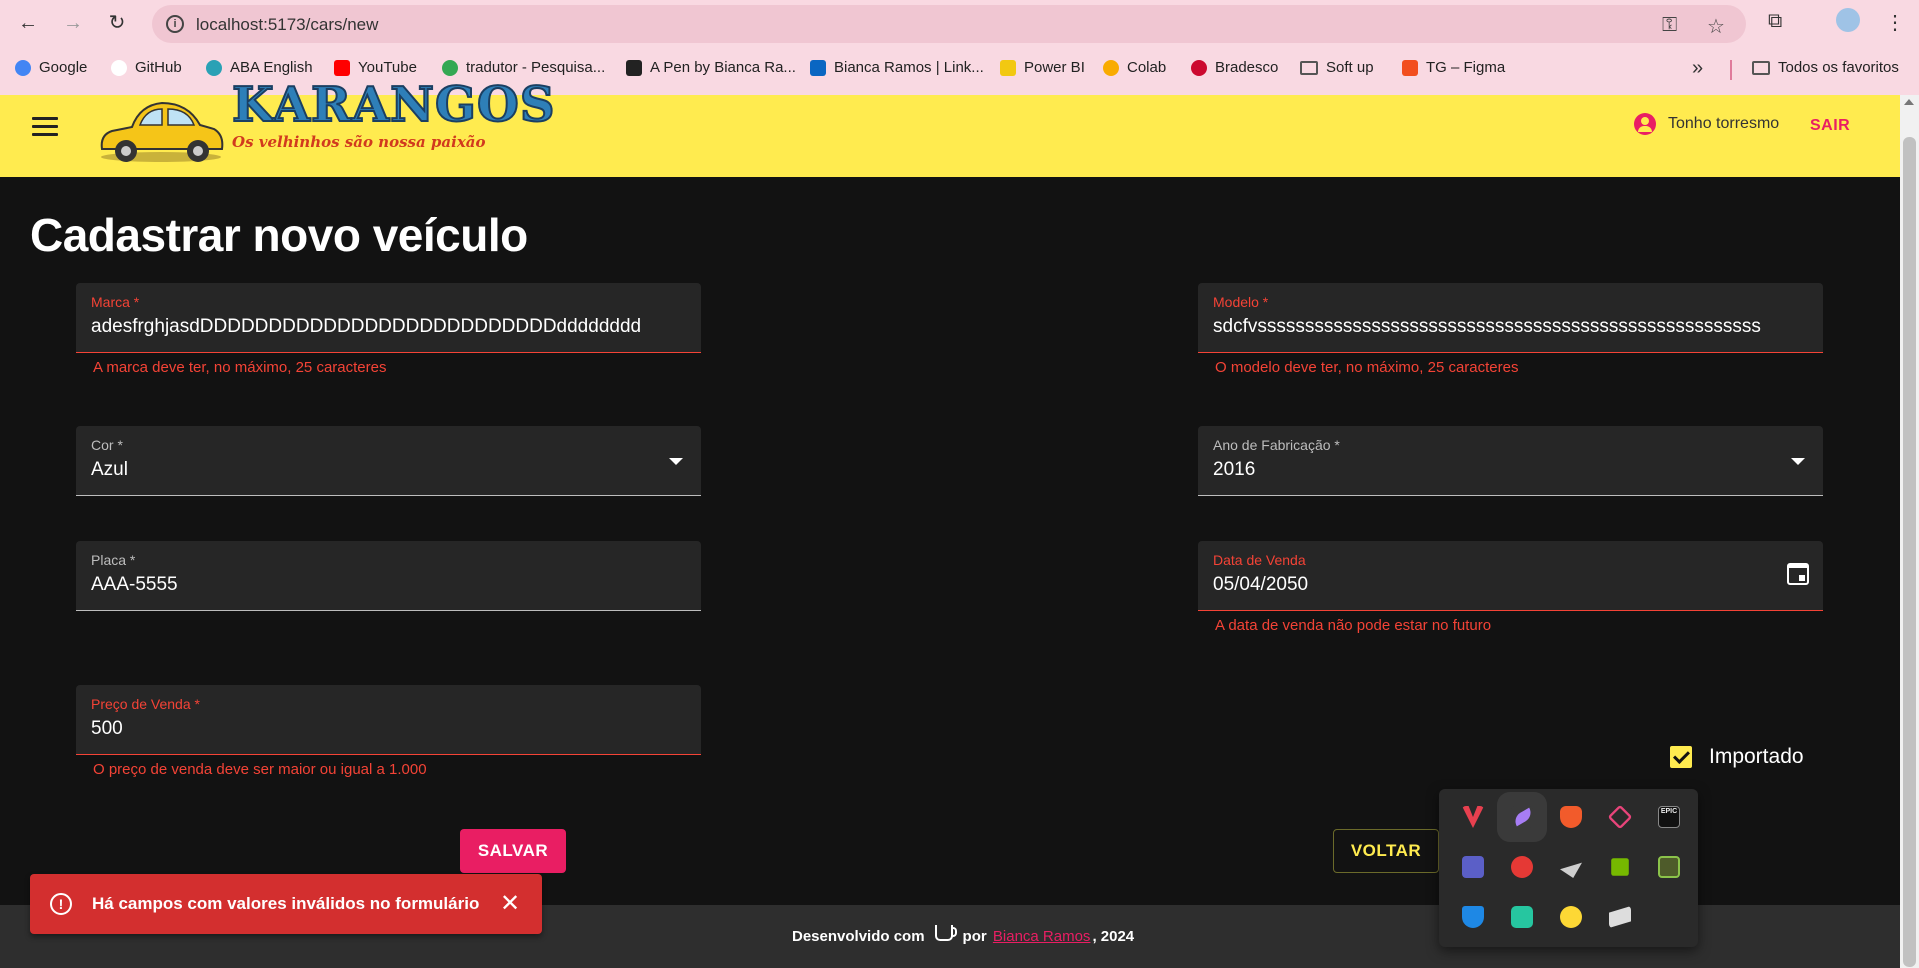 The height and width of the screenshot is (968, 1919). What do you see at coordinates (175, 24) in the screenshot?
I see `site-info-icon: i` at bounding box center [175, 24].